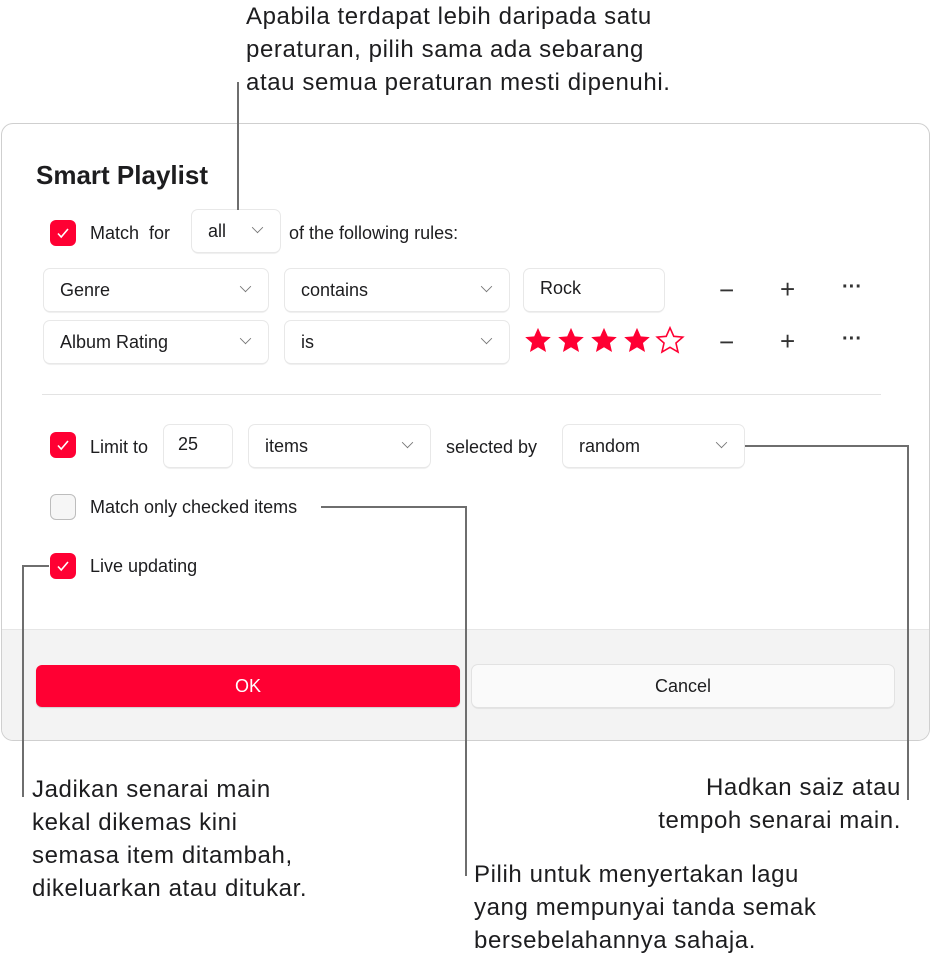 The height and width of the screenshot is (963, 931). Describe the element at coordinates (779, 820) in the screenshot. I see `callout-line: tempoh senarai main.` at that location.